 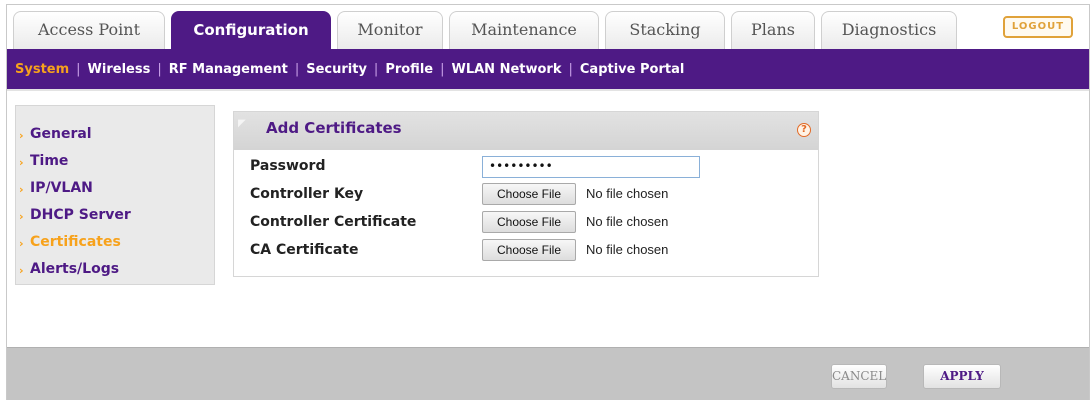 I want to click on subnav-profile: Profile, so click(x=409, y=69).